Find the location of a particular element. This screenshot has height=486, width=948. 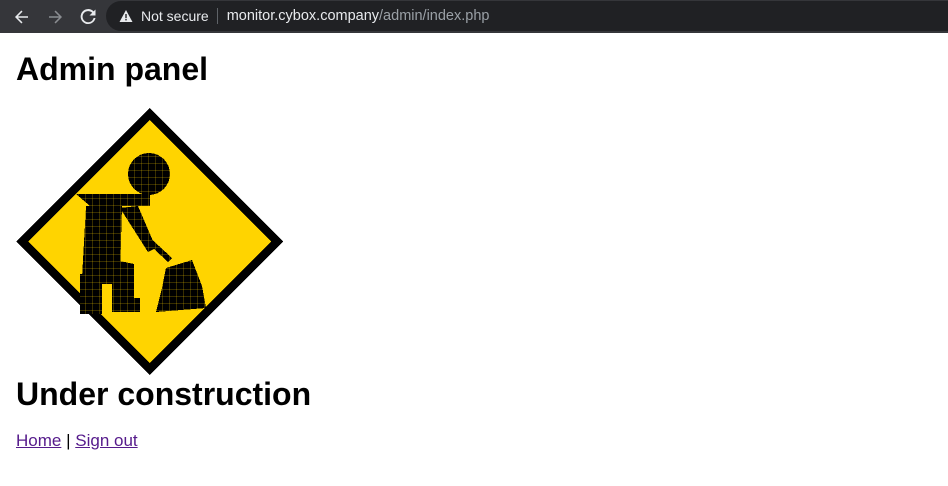

forward-button is located at coordinates (55, 17).